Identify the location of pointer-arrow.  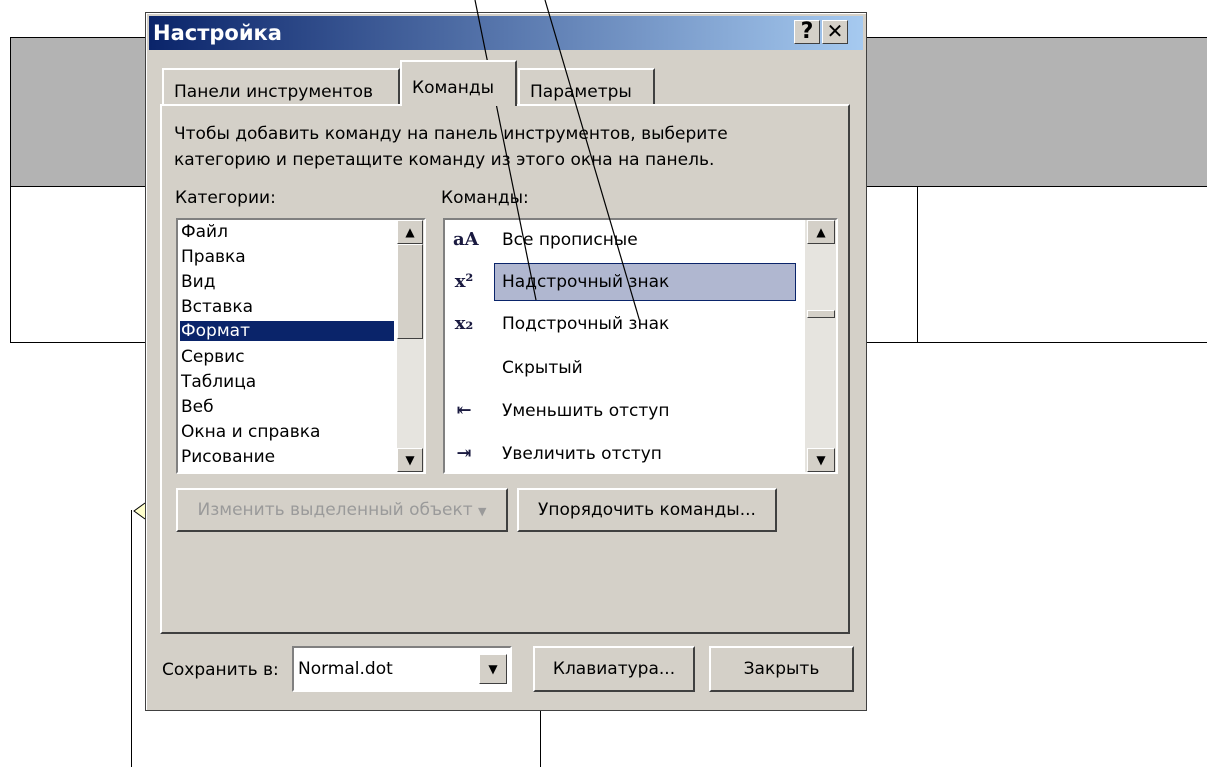
(139, 511).